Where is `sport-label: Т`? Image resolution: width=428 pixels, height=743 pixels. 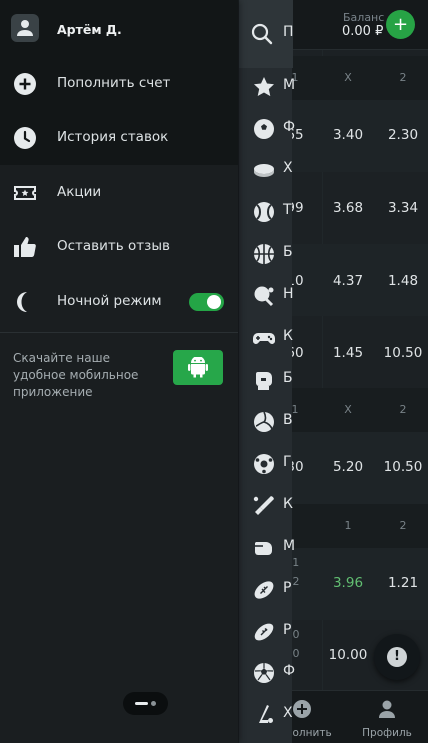 sport-label: Т is located at coordinates (287, 210).